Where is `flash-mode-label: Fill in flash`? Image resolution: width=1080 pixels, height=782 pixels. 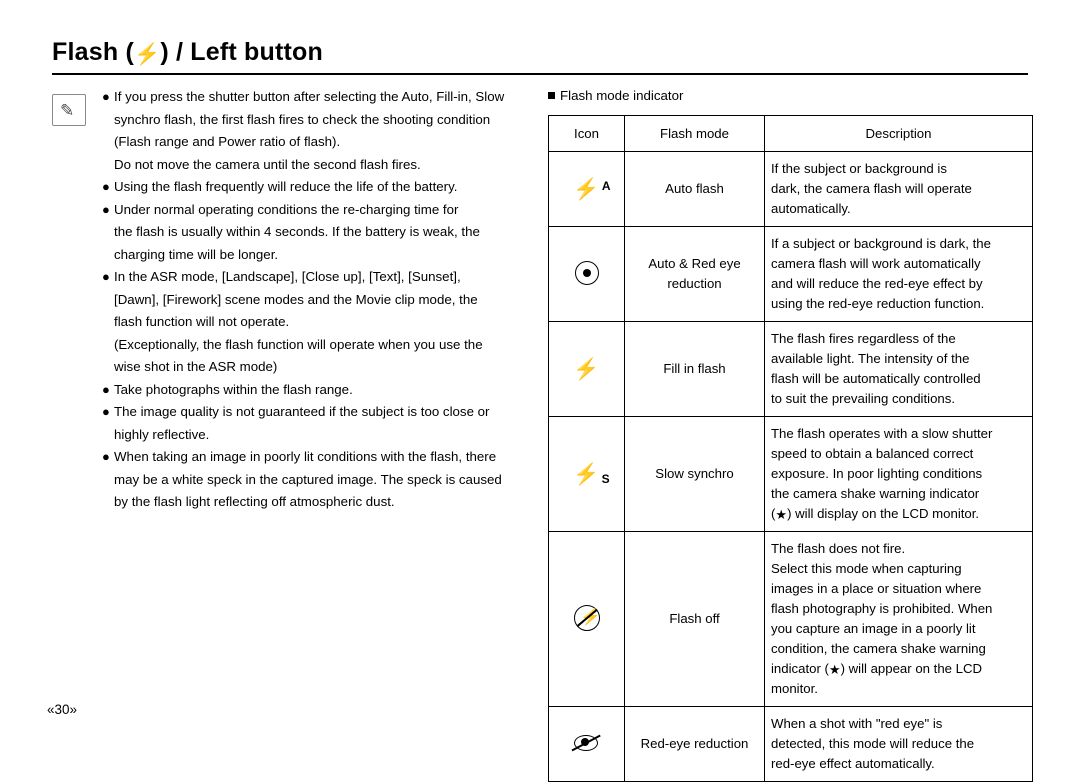
flash-mode-label: Fill in flash is located at coordinates (694, 369).